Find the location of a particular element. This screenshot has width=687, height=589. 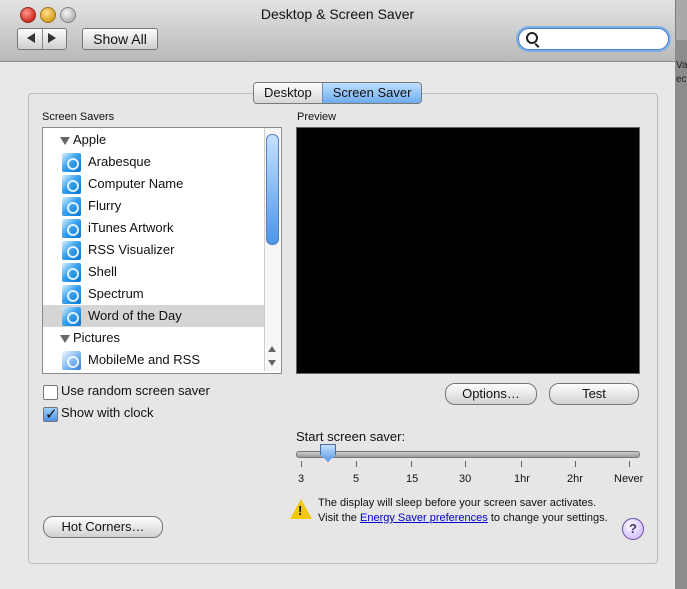

screen-saver-tab-control: Desktop Screen Saver is located at coordinates (338, 93).